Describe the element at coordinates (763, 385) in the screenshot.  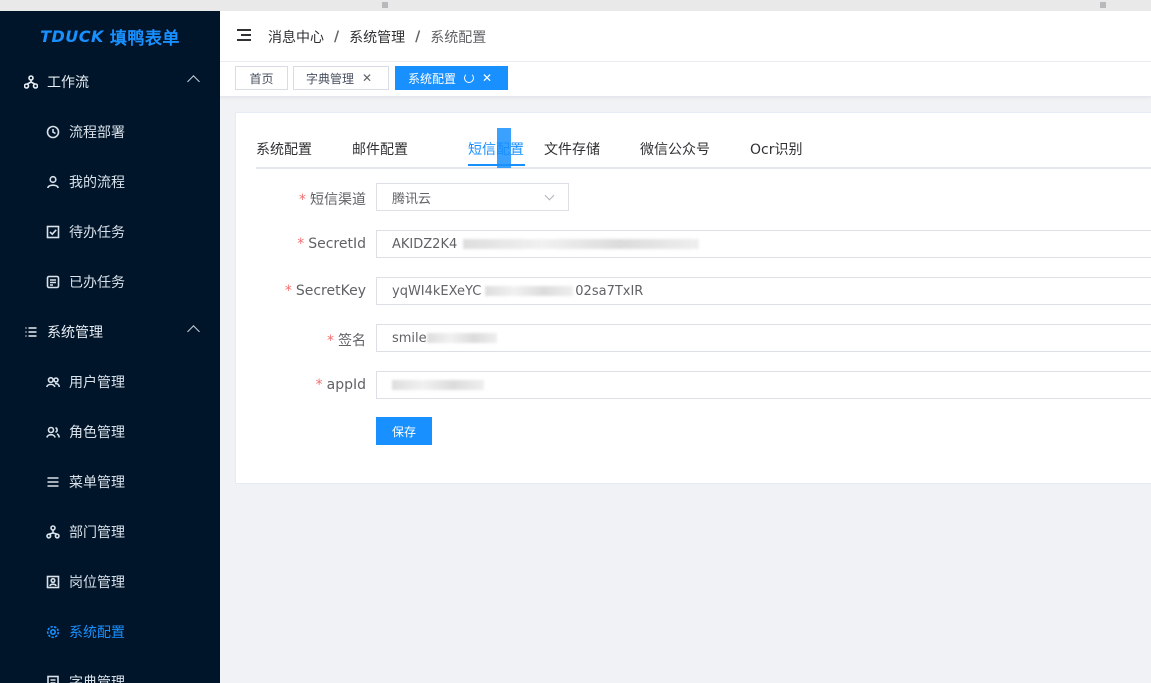
I see `app-id-input` at that location.